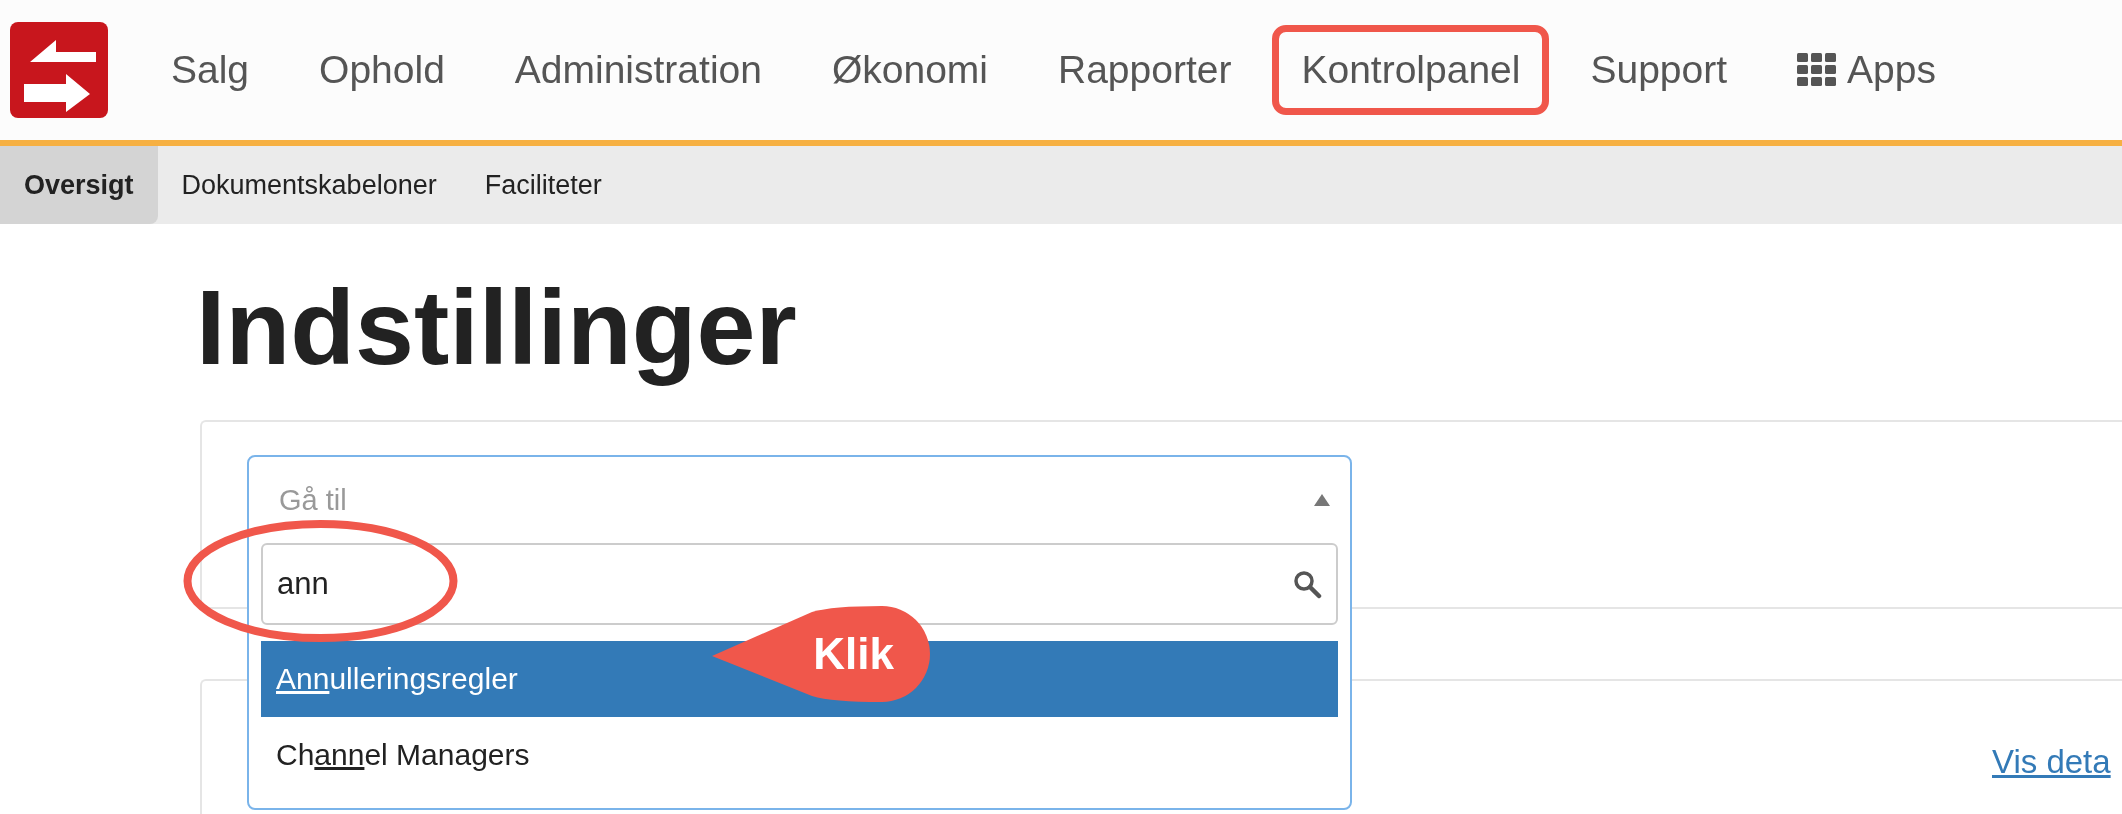 The image size is (2122, 814). What do you see at coordinates (638, 70) in the screenshot?
I see `nav-item: Administration` at bounding box center [638, 70].